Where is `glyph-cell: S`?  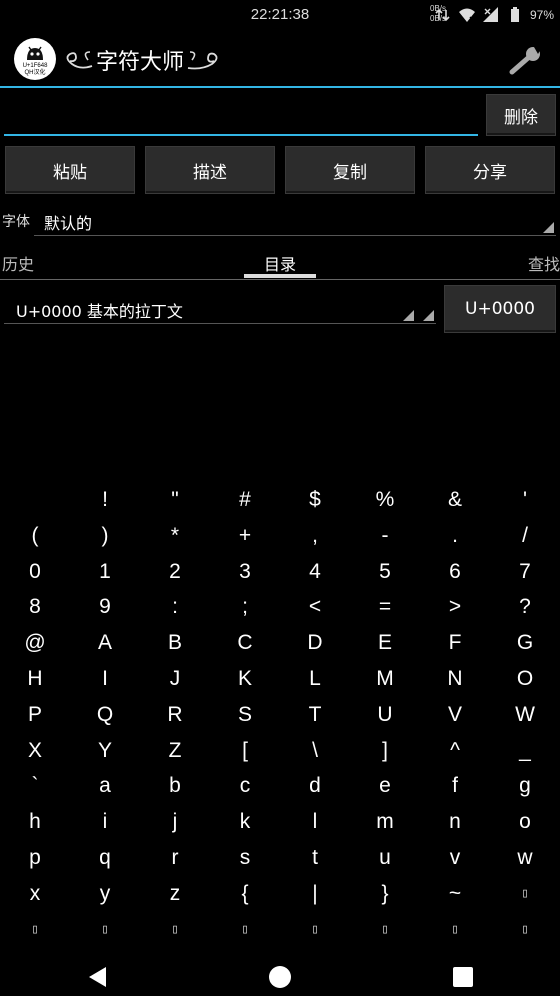 glyph-cell: S is located at coordinates (245, 715).